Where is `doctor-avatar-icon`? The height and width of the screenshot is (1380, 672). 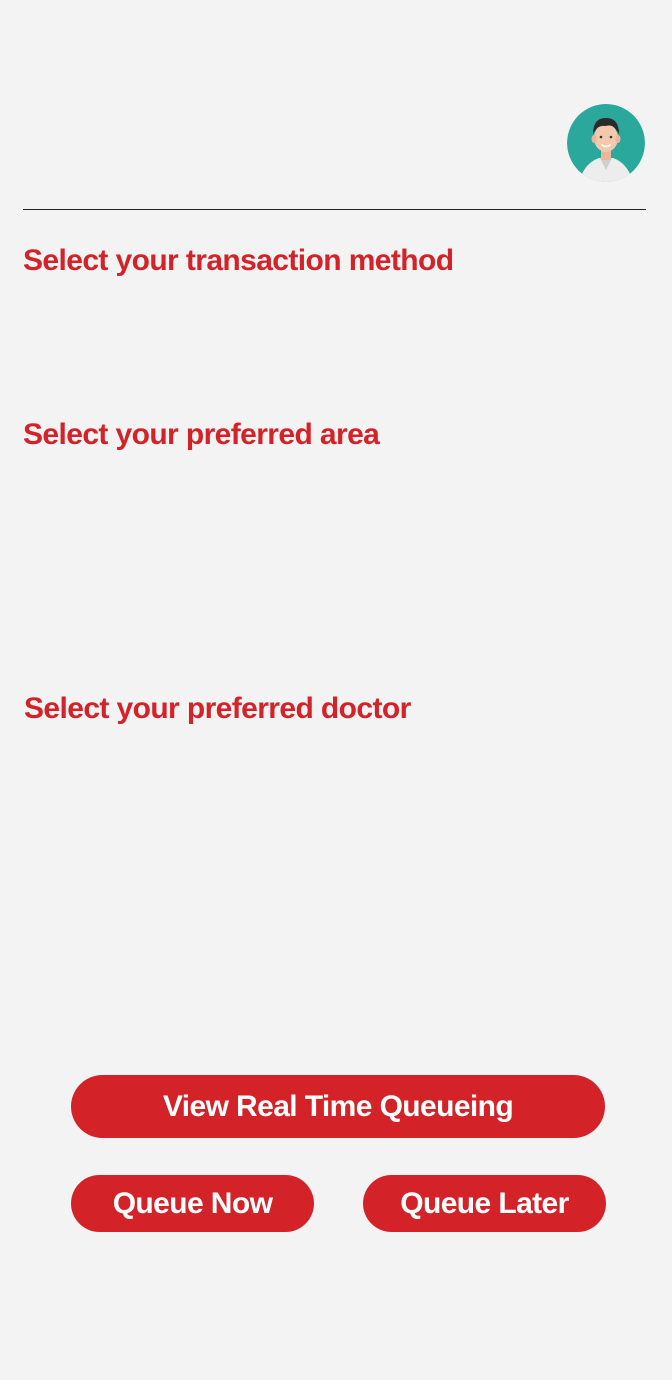
doctor-avatar-icon is located at coordinates (606, 143).